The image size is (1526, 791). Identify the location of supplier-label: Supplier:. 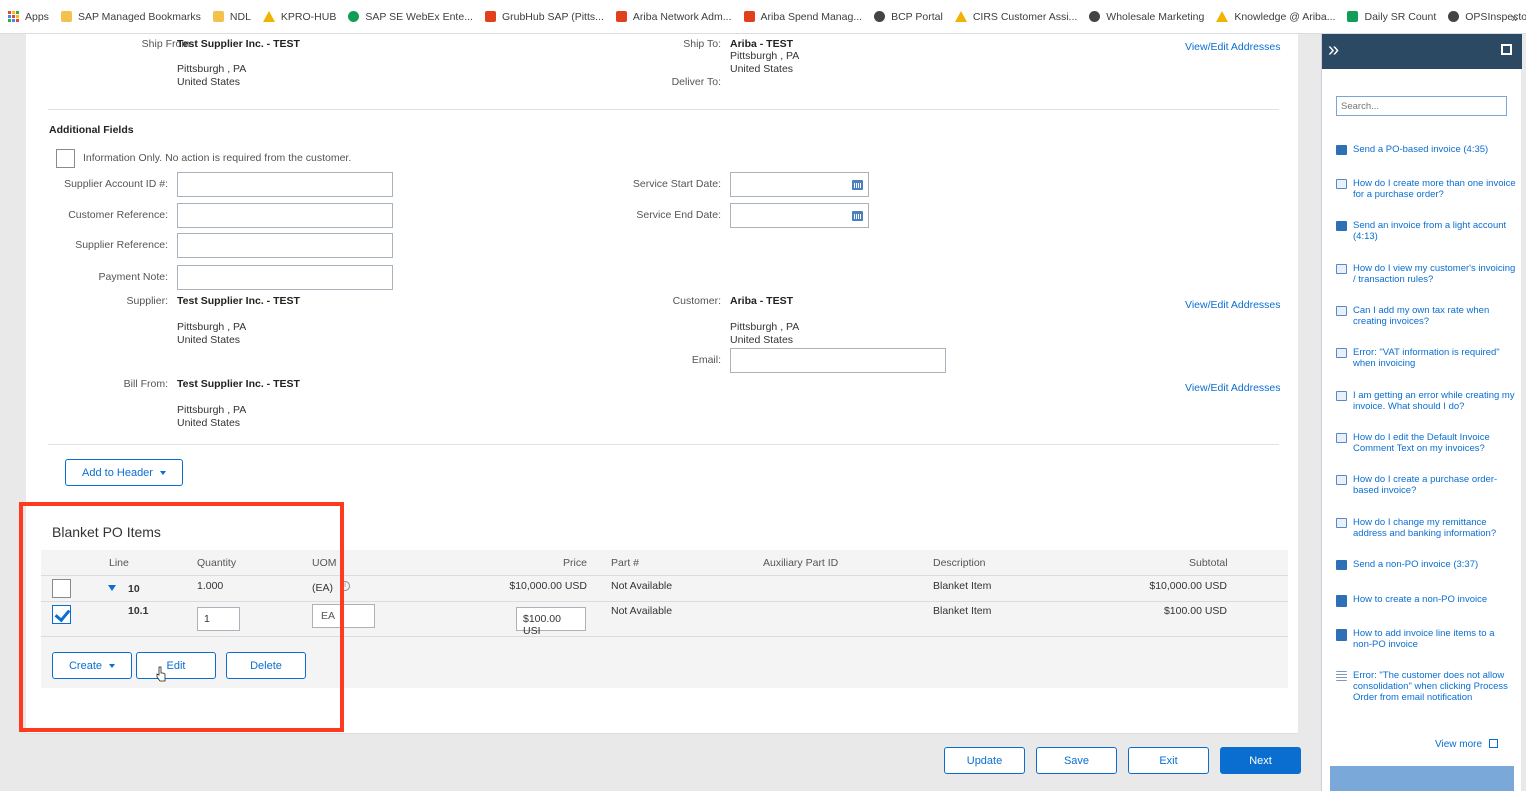
(147, 301).